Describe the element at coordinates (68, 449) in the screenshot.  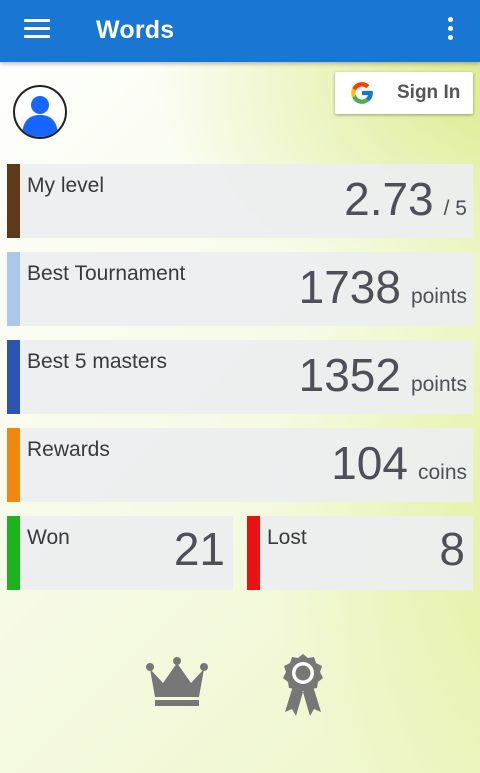
I see `stat-label: Rewards` at that location.